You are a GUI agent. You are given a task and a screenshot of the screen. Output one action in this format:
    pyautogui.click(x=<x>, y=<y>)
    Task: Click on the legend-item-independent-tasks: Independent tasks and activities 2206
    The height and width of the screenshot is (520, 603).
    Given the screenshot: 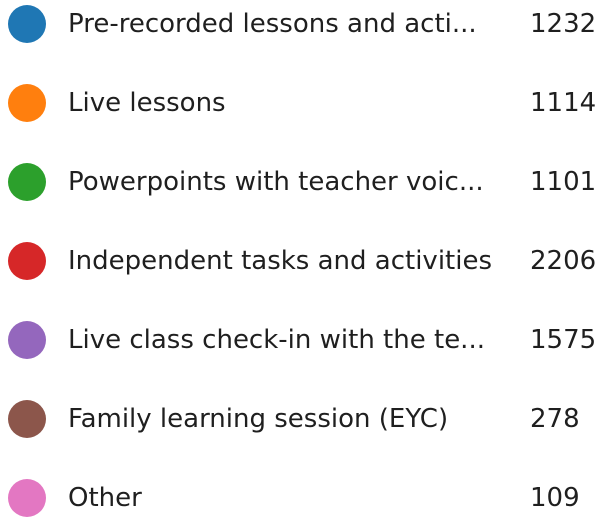 What is the action you would take?
    pyautogui.click(x=301, y=261)
    